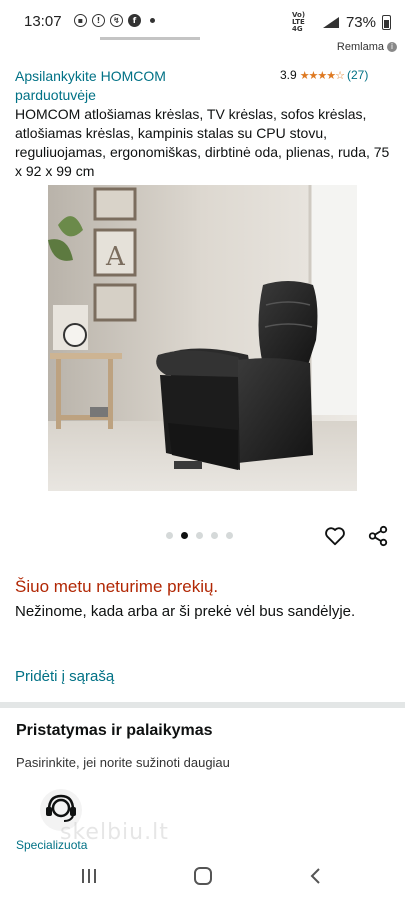 This screenshot has height=900, width=405. Describe the element at coordinates (378, 536) in the screenshot. I see `share-icon` at that location.